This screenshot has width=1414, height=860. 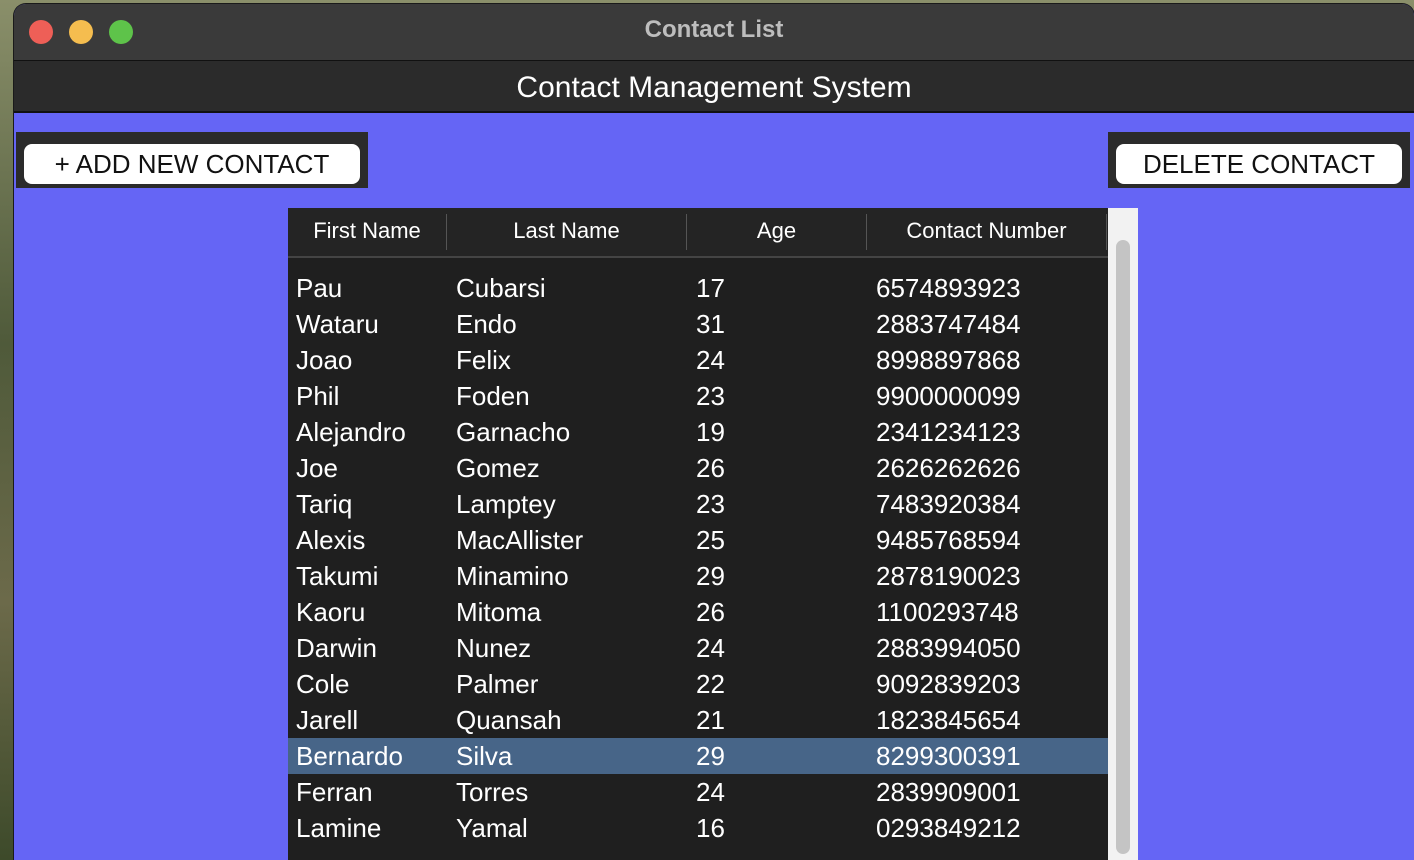 I want to click on table-row: Phil Foden 23 9900000099, so click(x=698, y=396).